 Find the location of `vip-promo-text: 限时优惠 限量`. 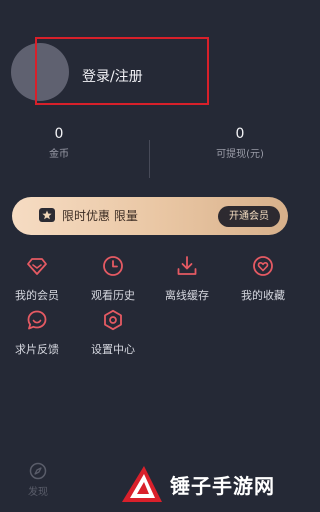

vip-promo-text: 限时优惠 限量 is located at coordinates (100, 216).